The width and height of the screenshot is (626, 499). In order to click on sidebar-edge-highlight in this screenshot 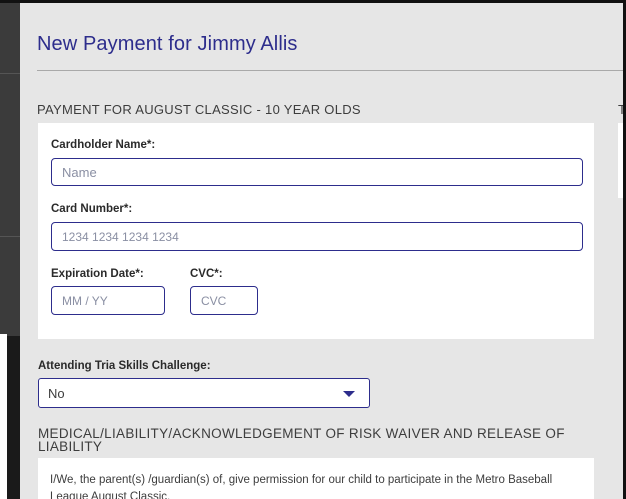, I will do `click(3, 416)`.